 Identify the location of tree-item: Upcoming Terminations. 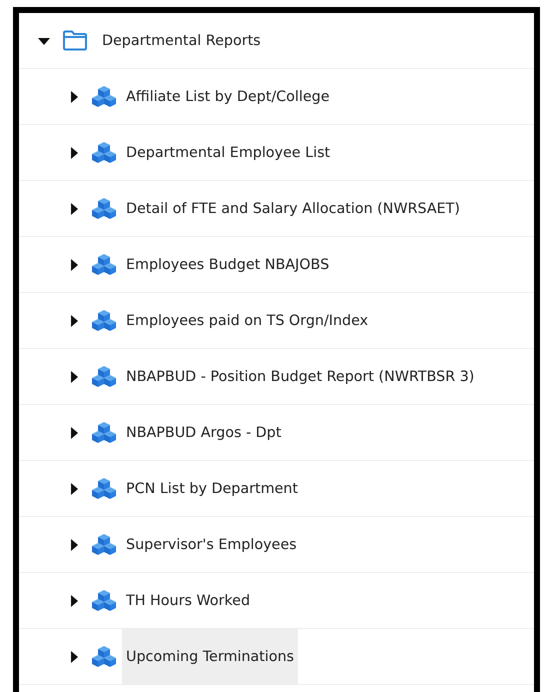
(210, 656).